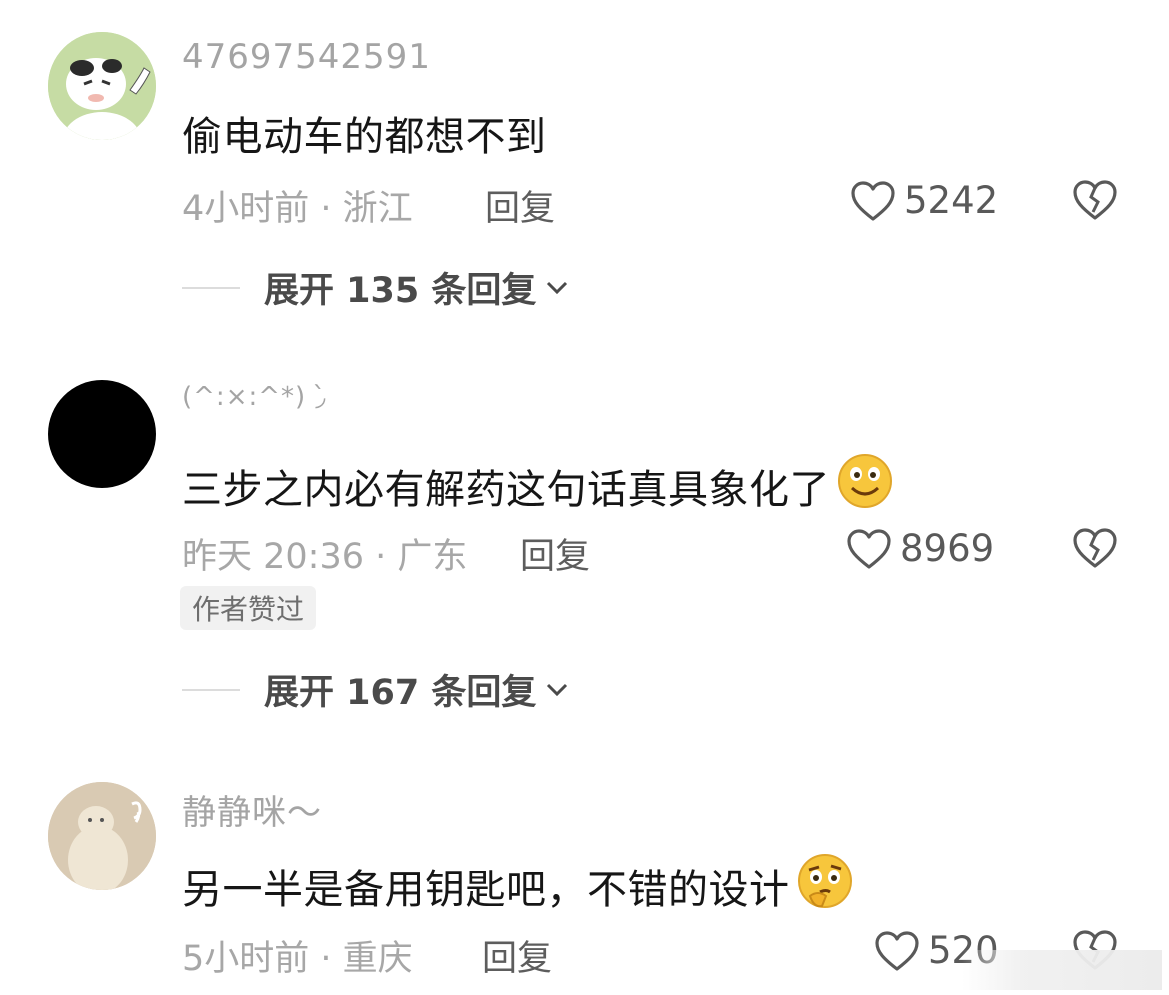 The image size is (1169, 995). What do you see at coordinates (951, 200) in the screenshot?
I see `like-count: 5242` at bounding box center [951, 200].